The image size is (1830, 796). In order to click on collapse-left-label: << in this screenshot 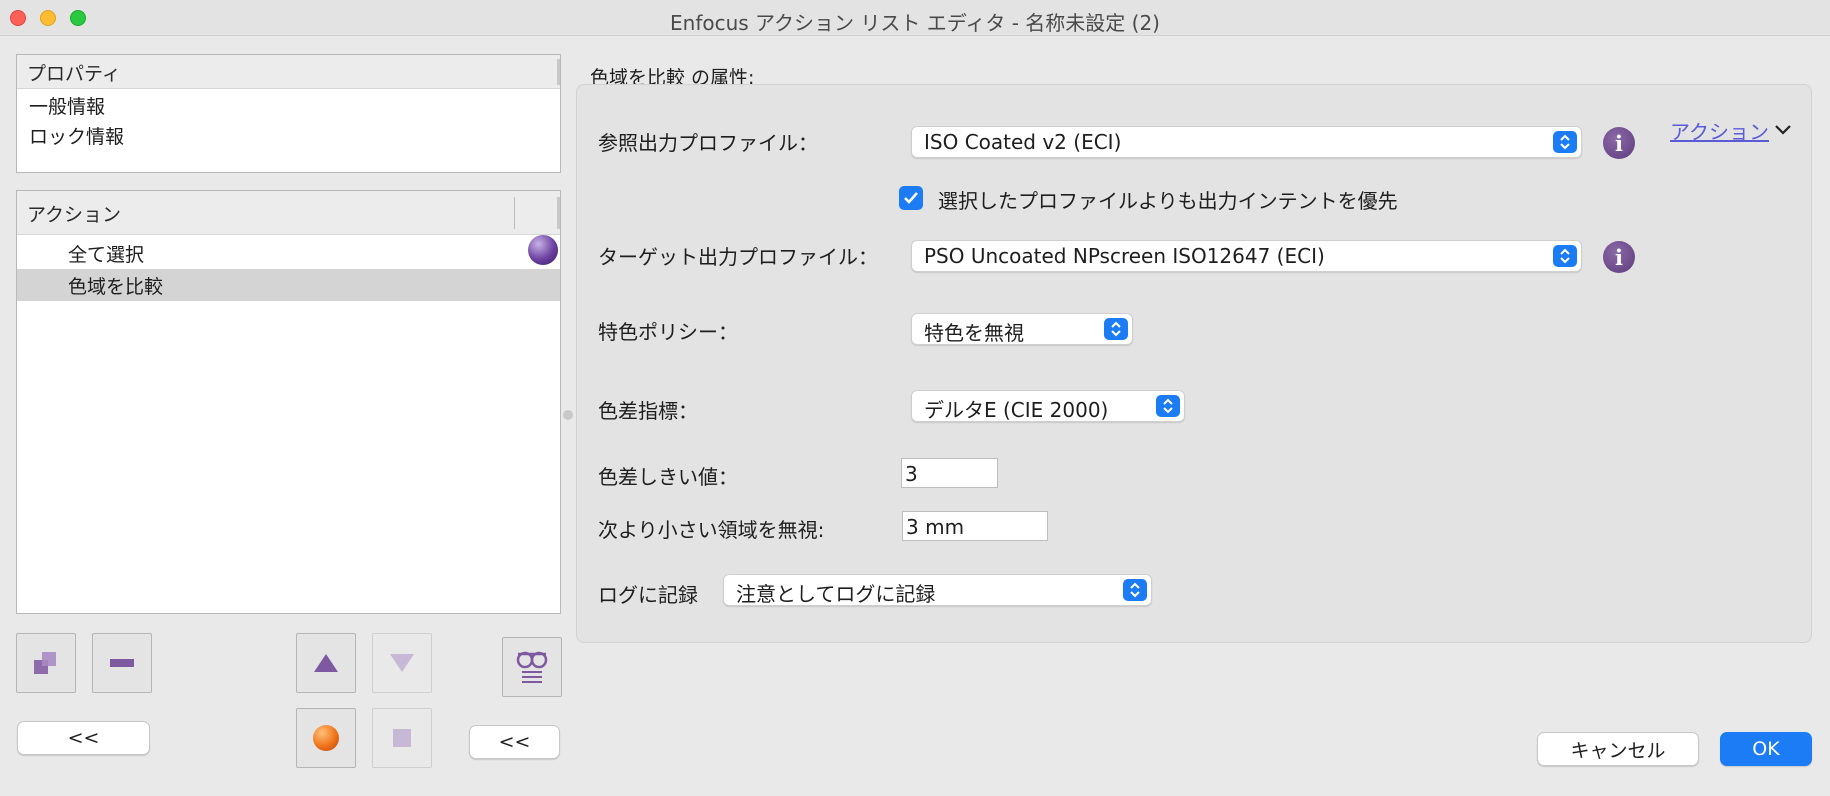, I will do `click(83, 738)`.